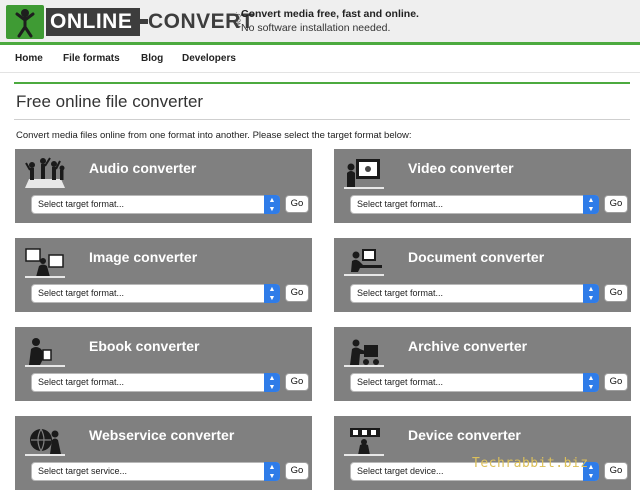 This screenshot has width=640, height=495. I want to click on target-service-select: Select target service... ▲ ▼, so click(155, 471).